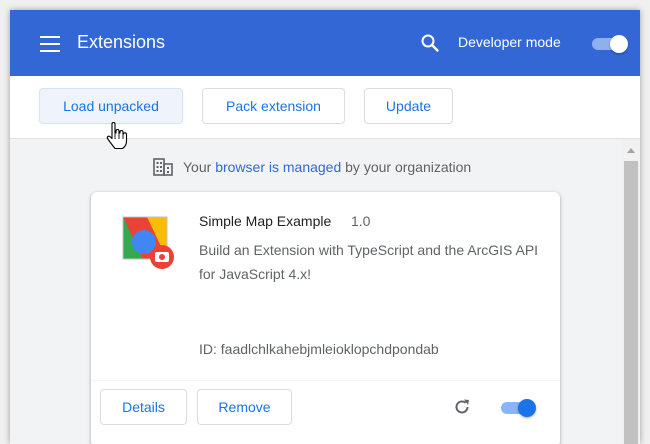  What do you see at coordinates (609, 44) in the screenshot?
I see `developer-mode-toggle` at bounding box center [609, 44].